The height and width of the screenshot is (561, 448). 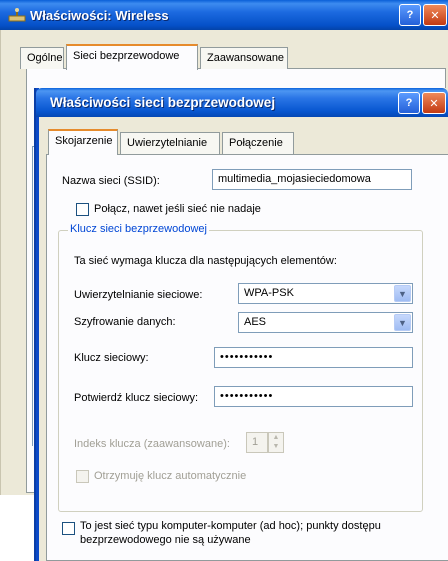 I want to click on key-index-input: 1, so click(x=257, y=442).